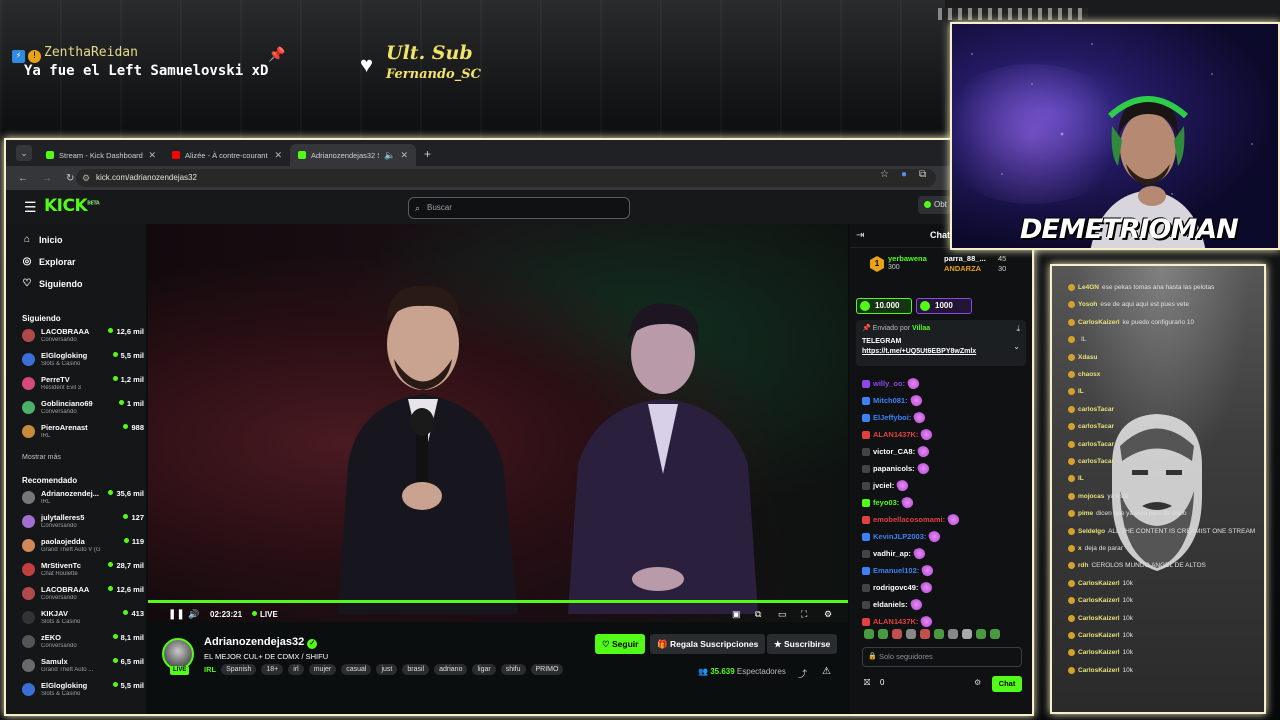  I want to click on fullscreen-icon: ⛶, so click(804, 614).